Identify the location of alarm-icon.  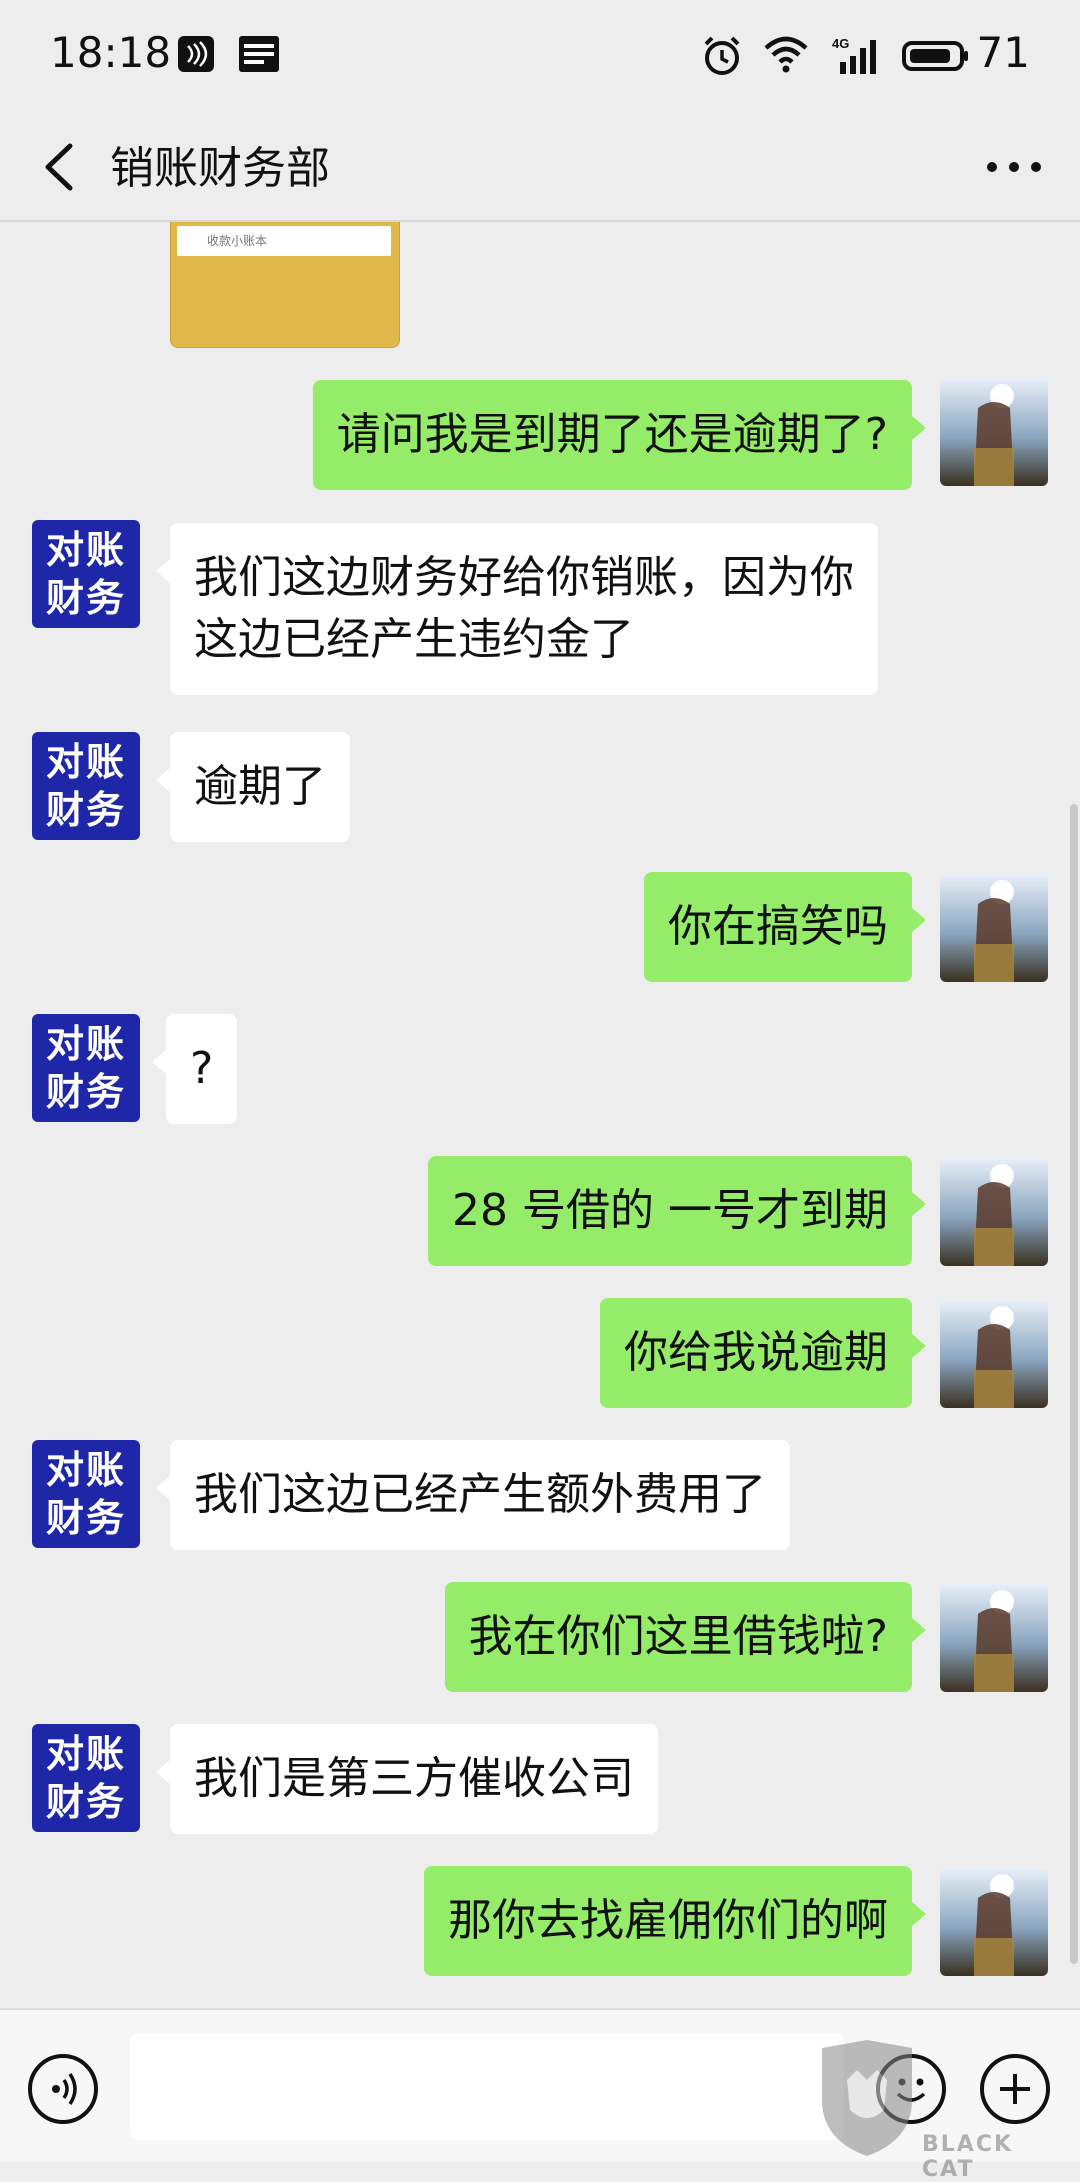
(722, 58).